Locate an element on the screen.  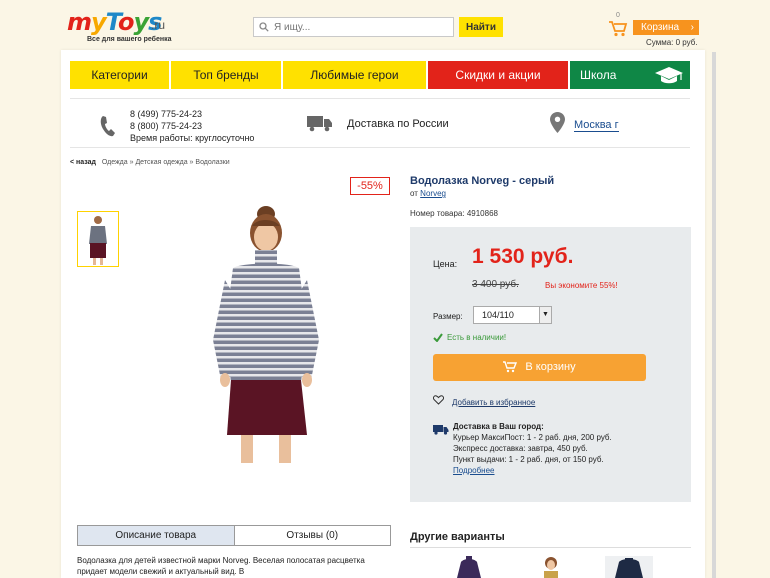
brand-link: Norveg is located at coordinates (433, 193).